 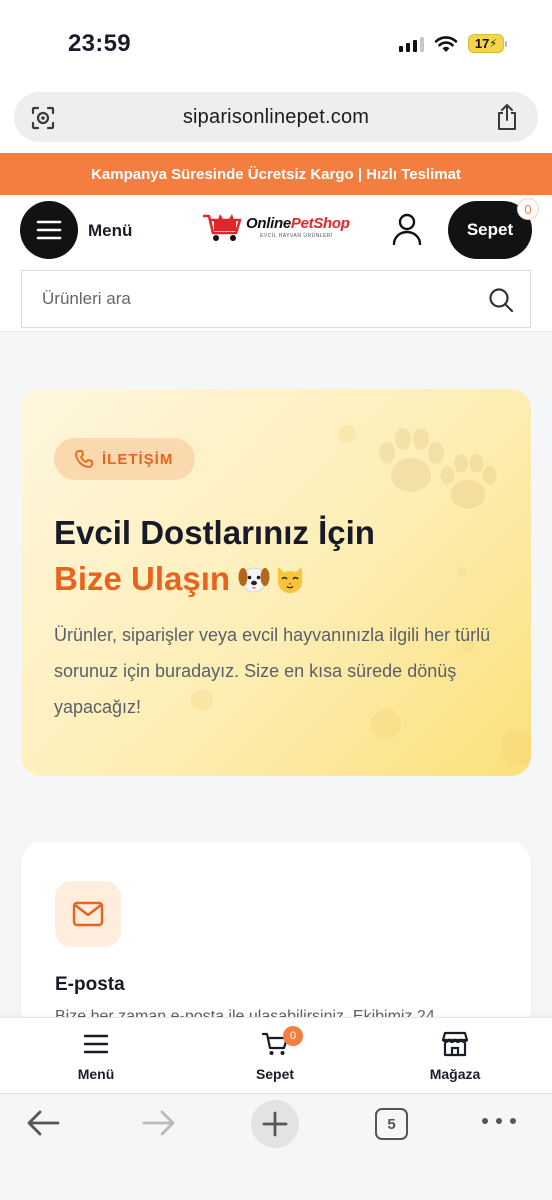 What do you see at coordinates (290, 580) in the screenshot?
I see `cat-face-icon` at bounding box center [290, 580].